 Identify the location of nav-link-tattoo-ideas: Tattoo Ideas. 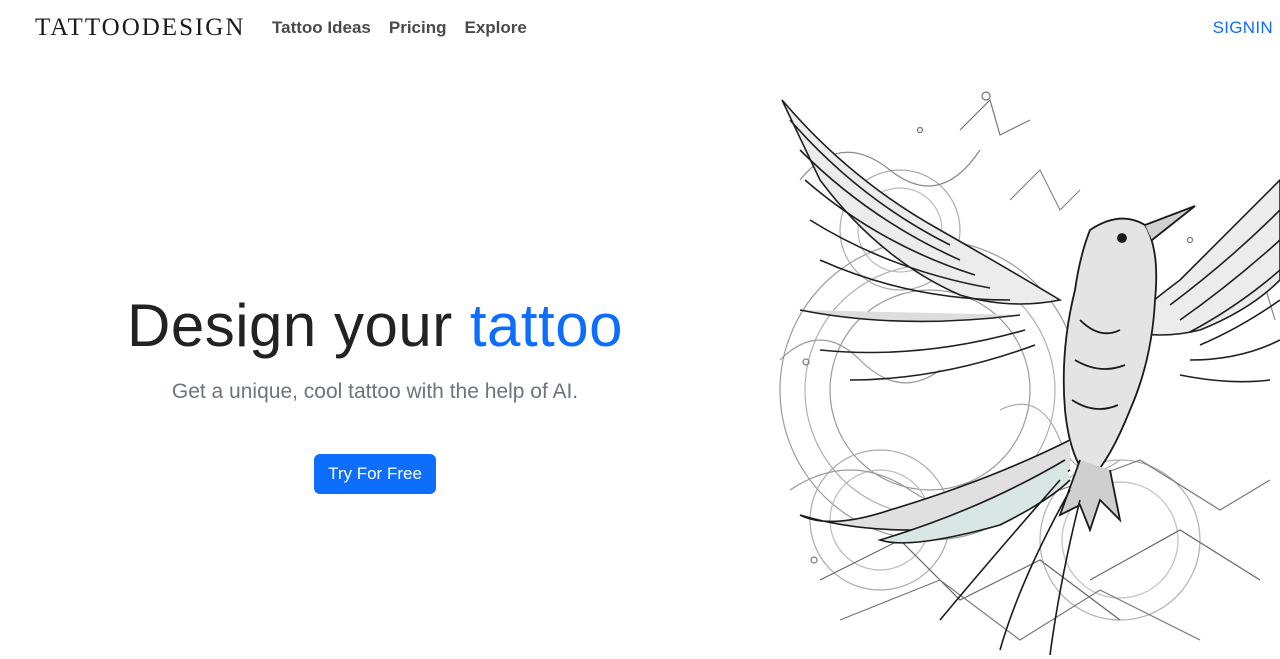
(321, 28).